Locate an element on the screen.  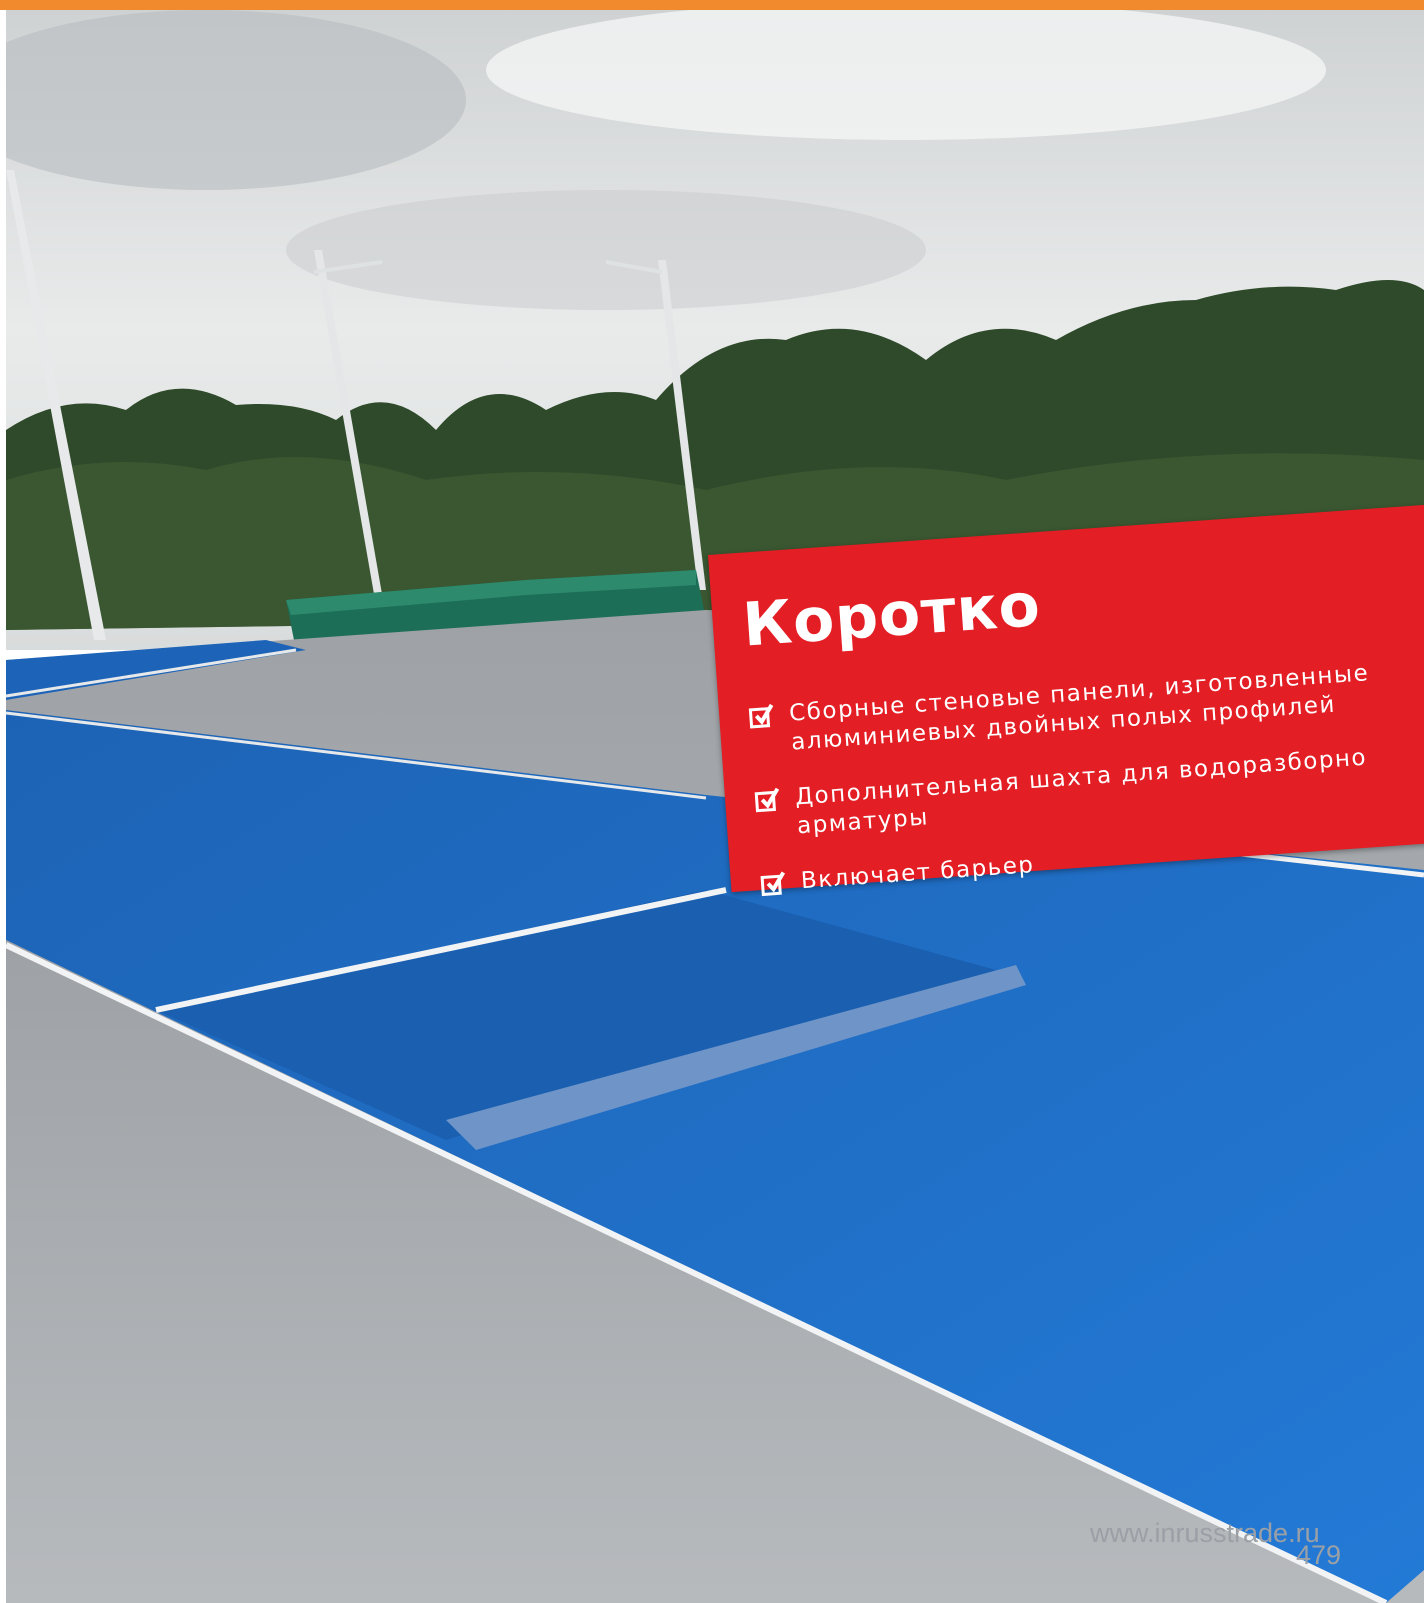
bullet-line: Дополнительная шахта для водоразборно is located at coordinates (1081, 777).